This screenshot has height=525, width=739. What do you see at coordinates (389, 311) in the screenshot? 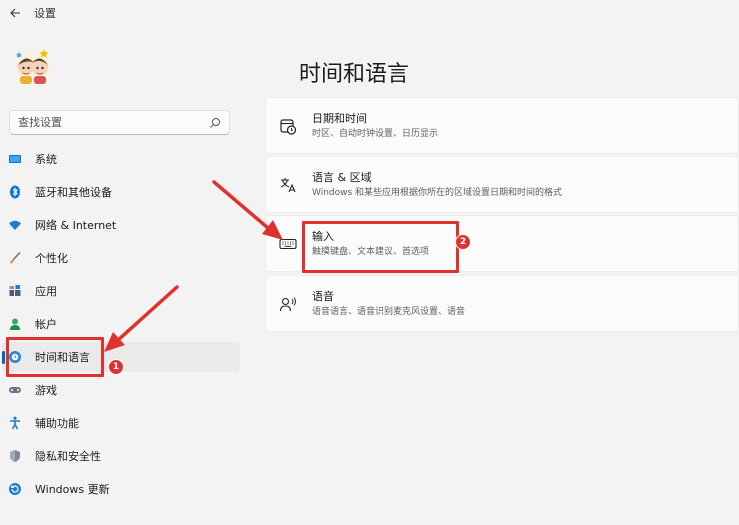
I see `card-subtitle: 语音语言、语音识别麦克风设置、语音` at bounding box center [389, 311].